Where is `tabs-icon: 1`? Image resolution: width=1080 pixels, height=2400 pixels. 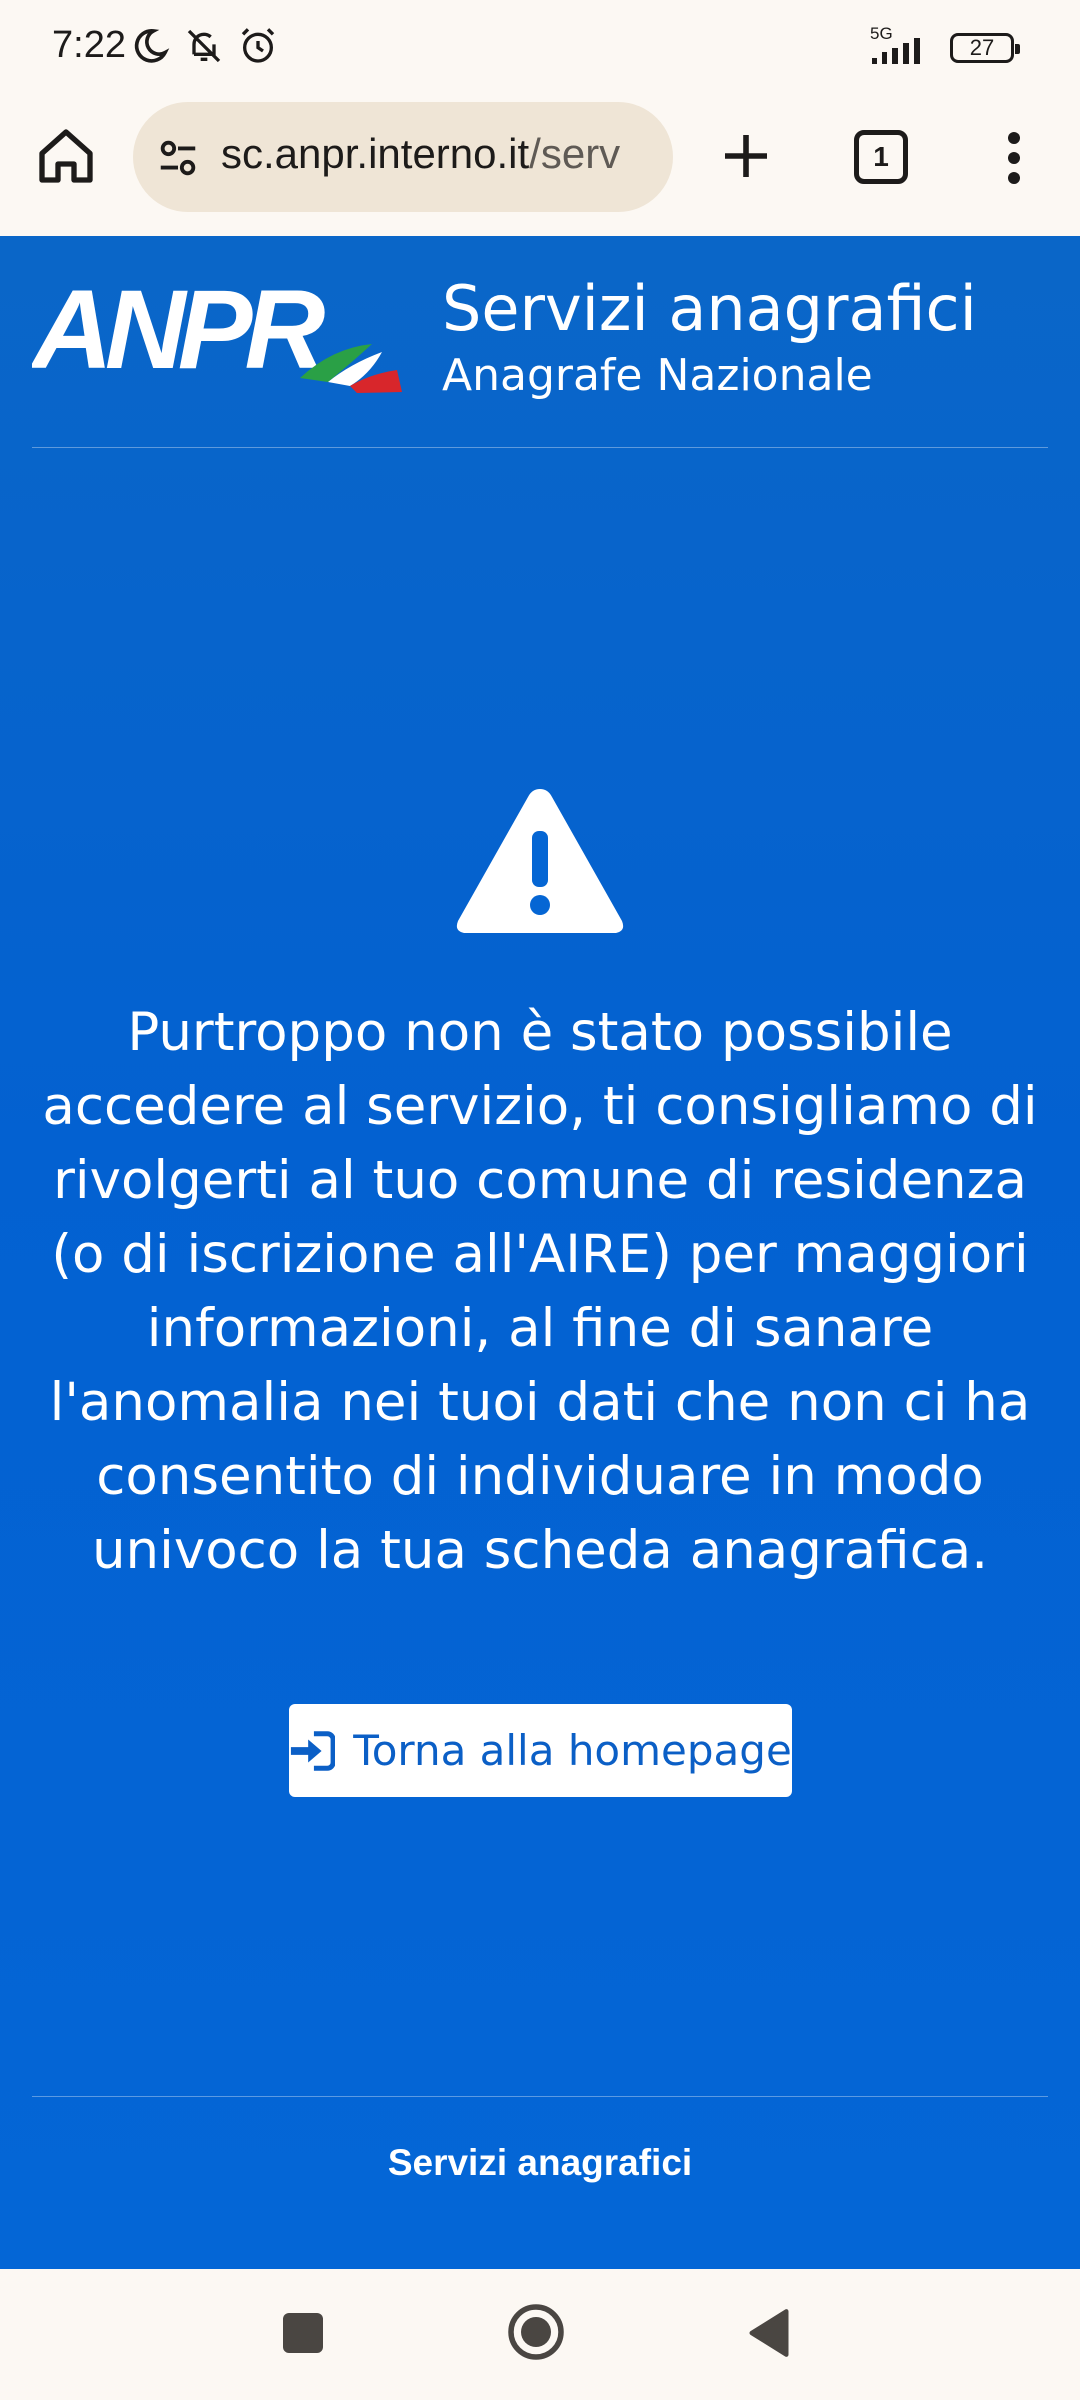
tabs-icon: 1 is located at coordinates (881, 157).